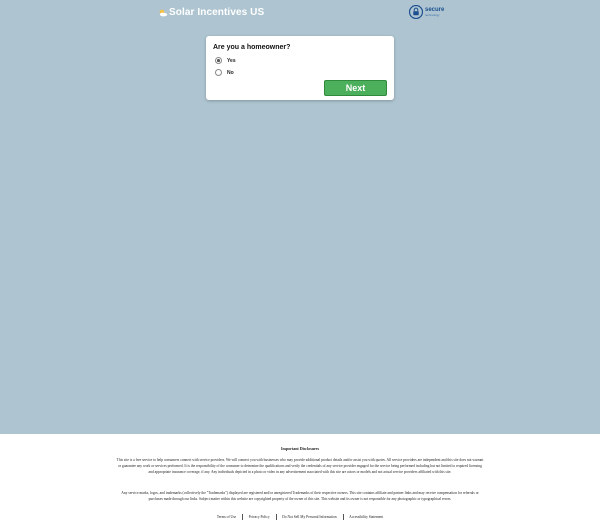  I want to click on disclosures-title: Important Disclosures, so click(300, 448).